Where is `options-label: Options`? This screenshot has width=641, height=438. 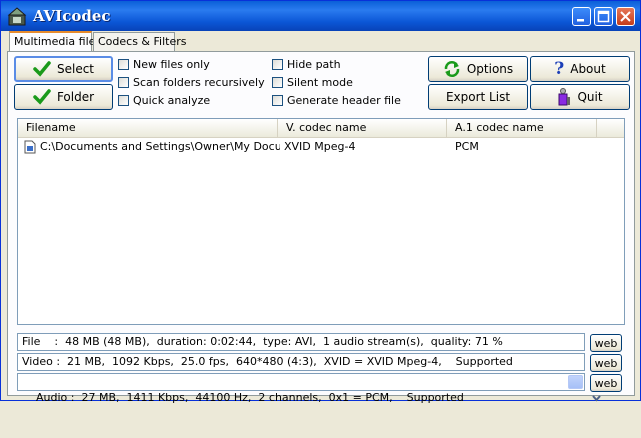 options-label: Options is located at coordinates (490, 69).